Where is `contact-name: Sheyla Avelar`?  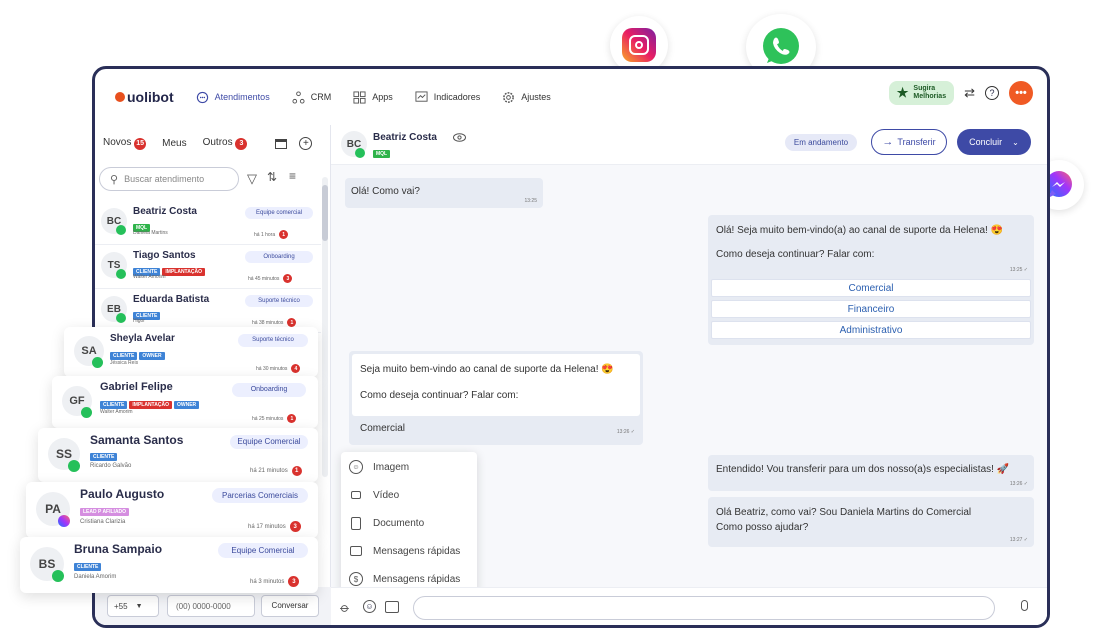 contact-name: Sheyla Avelar is located at coordinates (142, 338).